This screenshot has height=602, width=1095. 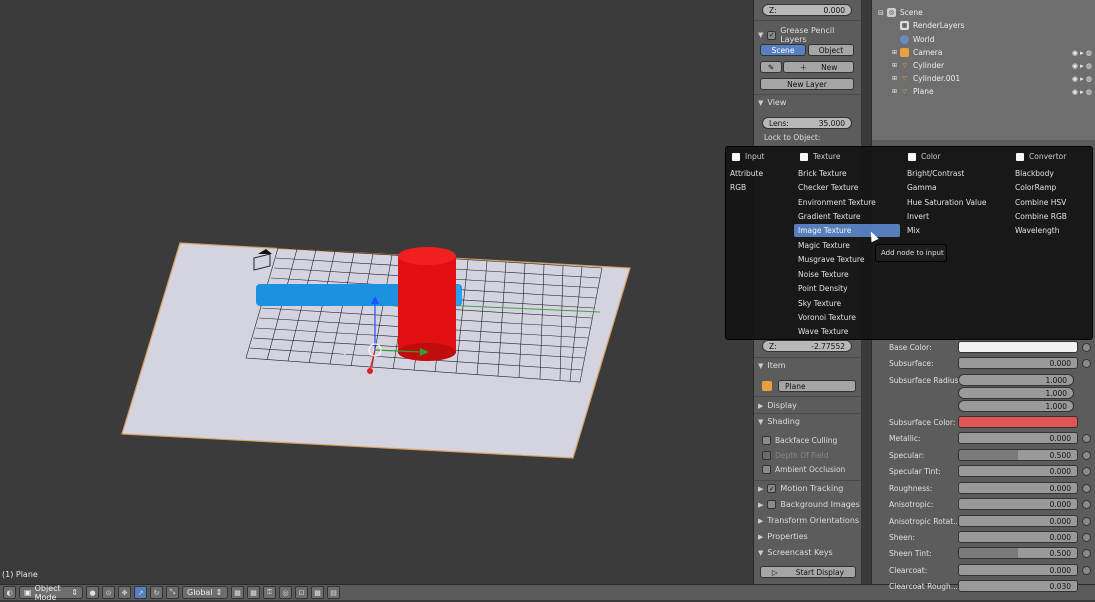 What do you see at coordinates (795, 552) in the screenshot?
I see `screencast-keys-header: ▼ Screencast Keys` at bounding box center [795, 552].